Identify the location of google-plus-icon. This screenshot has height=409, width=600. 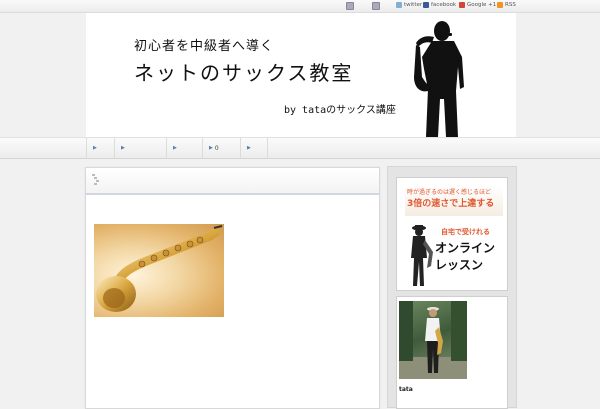
(462, 5).